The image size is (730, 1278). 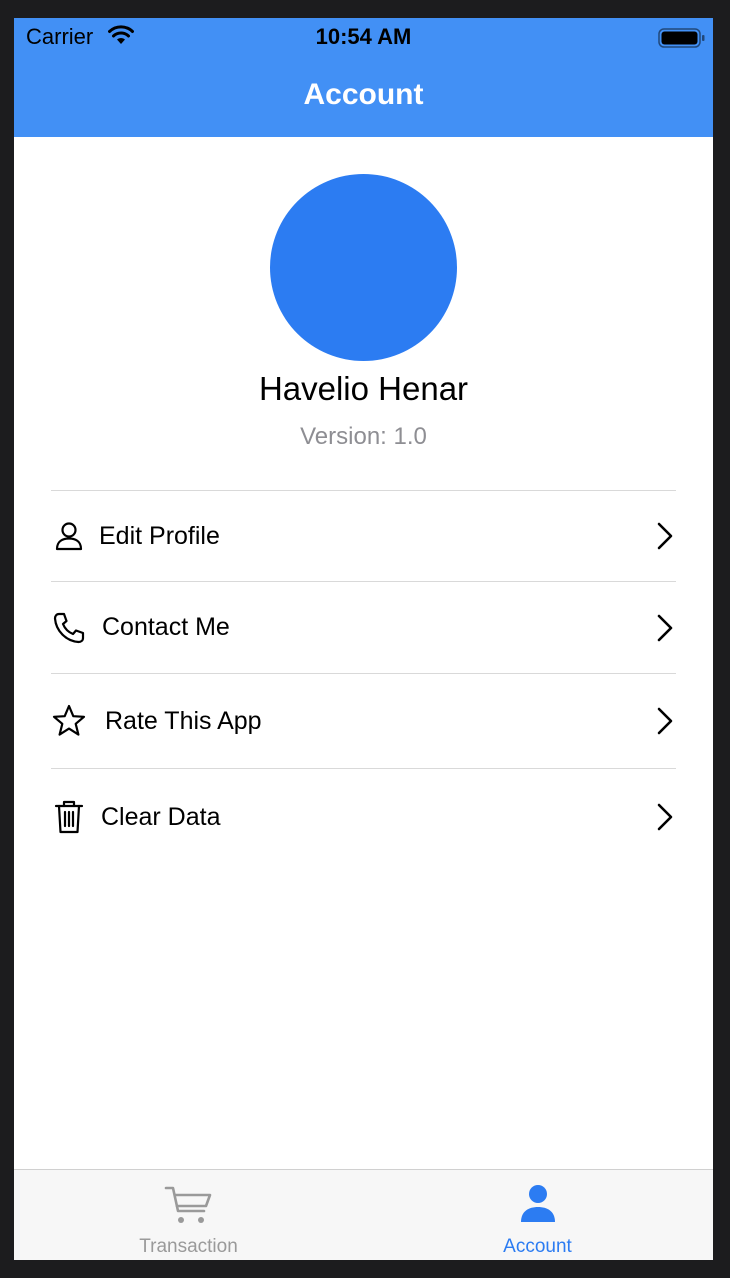 I want to click on tab-transaction: Transaction, so click(x=188, y=1215).